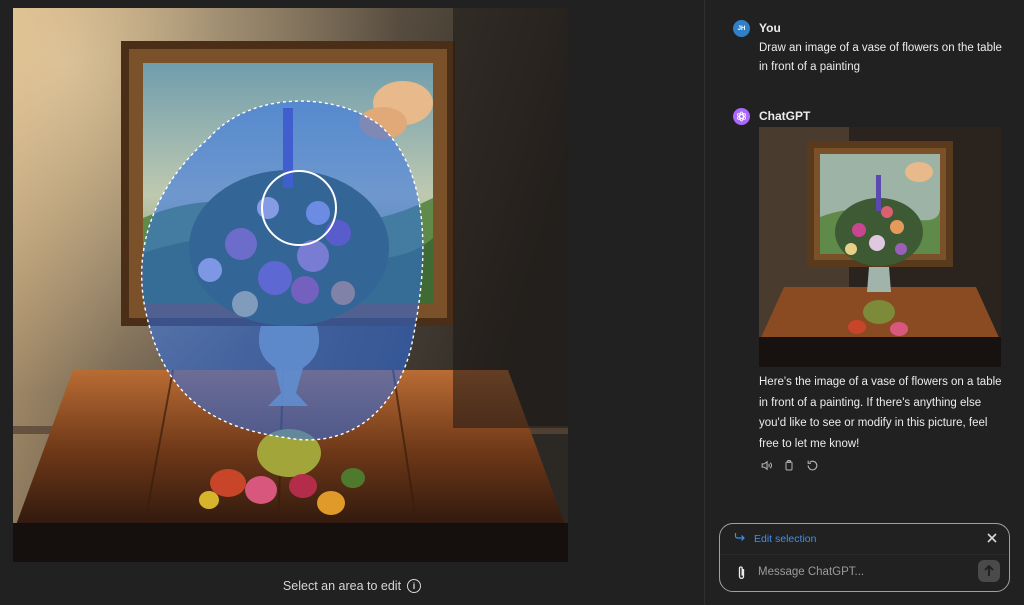 The width and height of the screenshot is (1024, 605). What do you see at coordinates (992, 538) in the screenshot?
I see `close-icon` at bounding box center [992, 538].